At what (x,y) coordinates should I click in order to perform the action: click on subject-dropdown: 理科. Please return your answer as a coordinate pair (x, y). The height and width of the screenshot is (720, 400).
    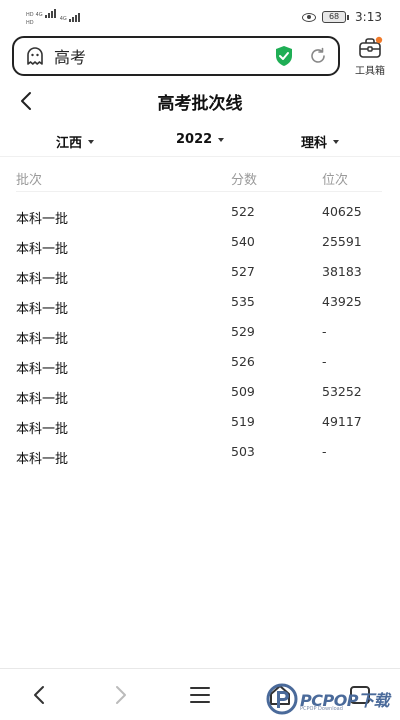
    Looking at the image, I should click on (320, 141).